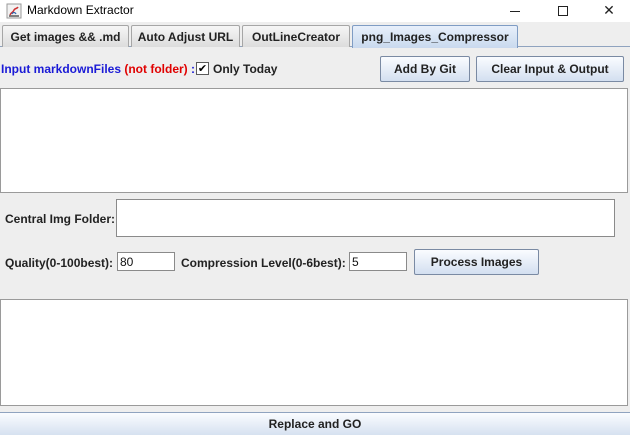 This screenshot has height=435, width=630. What do you see at coordinates (146, 261) in the screenshot?
I see `quality-field: 80` at bounding box center [146, 261].